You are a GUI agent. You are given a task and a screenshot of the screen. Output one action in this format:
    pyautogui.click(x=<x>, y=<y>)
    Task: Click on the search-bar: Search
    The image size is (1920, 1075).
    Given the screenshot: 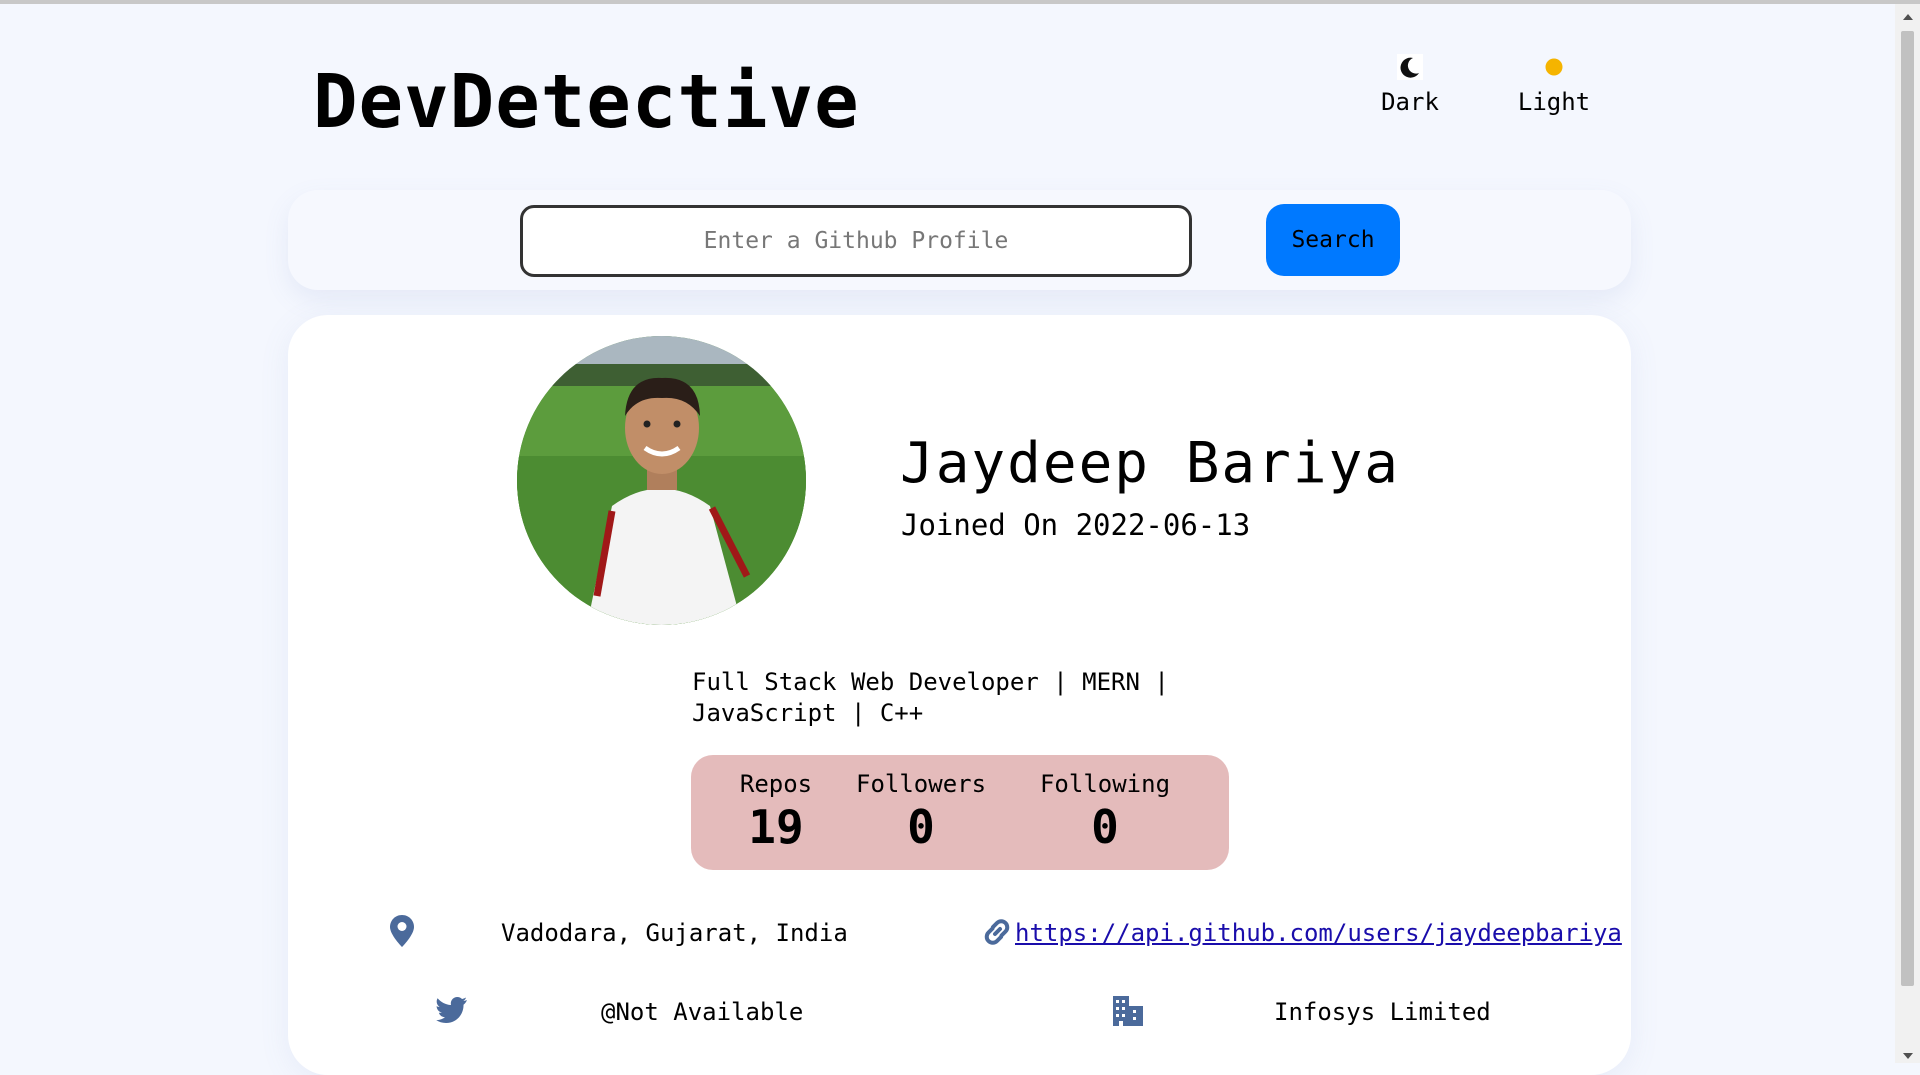 What is the action you would take?
    pyautogui.click(x=959, y=240)
    